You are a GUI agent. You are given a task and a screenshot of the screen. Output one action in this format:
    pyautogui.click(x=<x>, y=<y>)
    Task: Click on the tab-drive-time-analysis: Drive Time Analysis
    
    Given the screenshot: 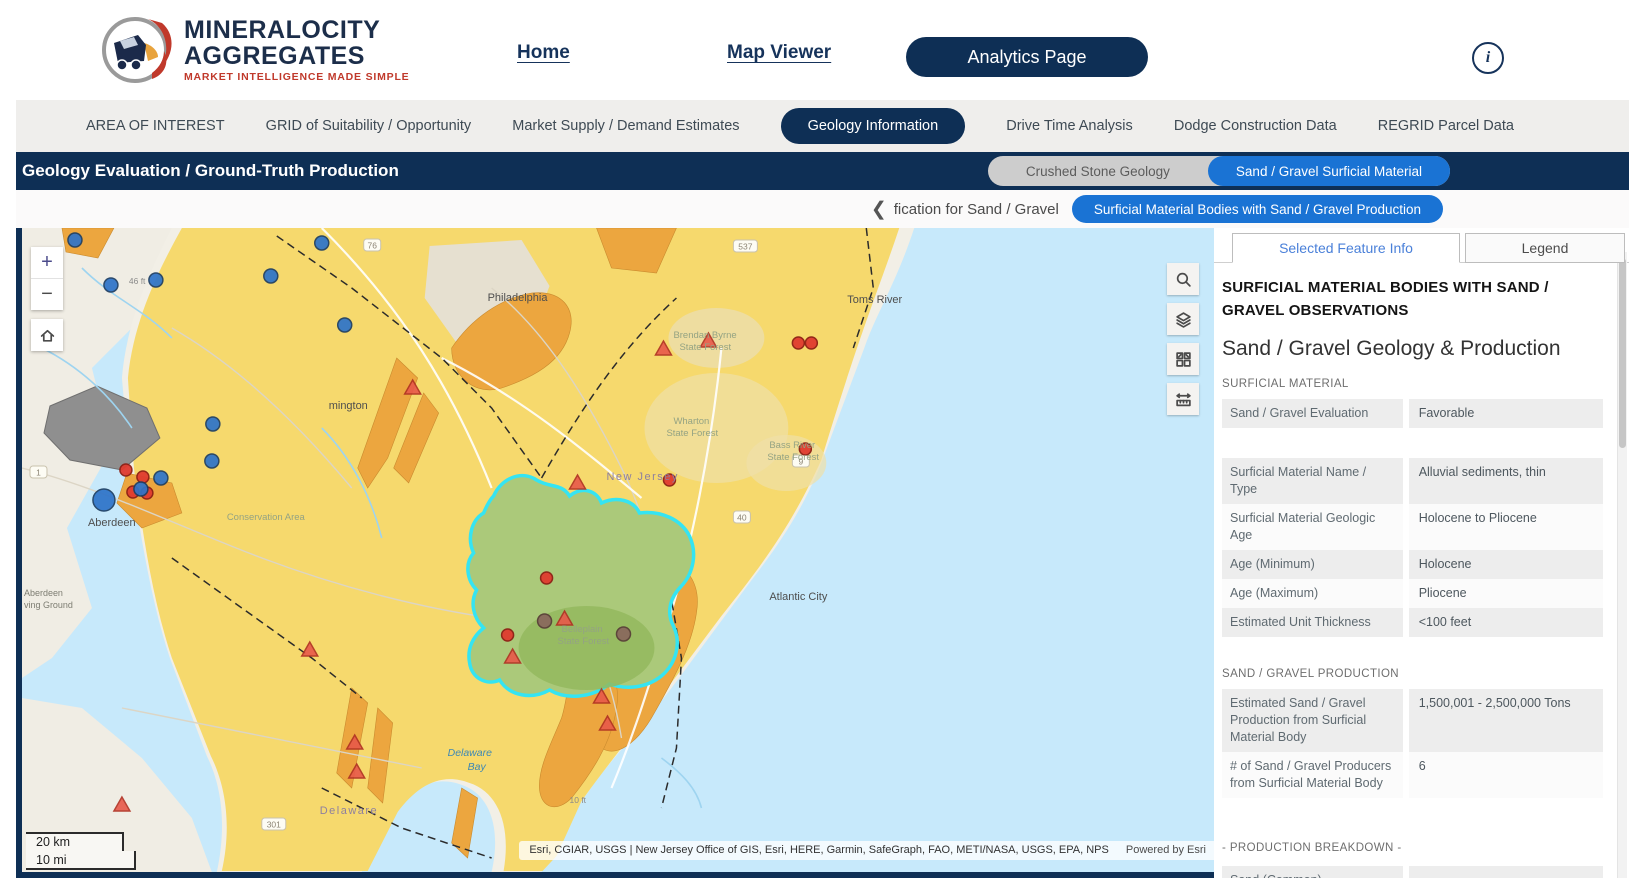 What is the action you would take?
    pyautogui.click(x=1069, y=126)
    